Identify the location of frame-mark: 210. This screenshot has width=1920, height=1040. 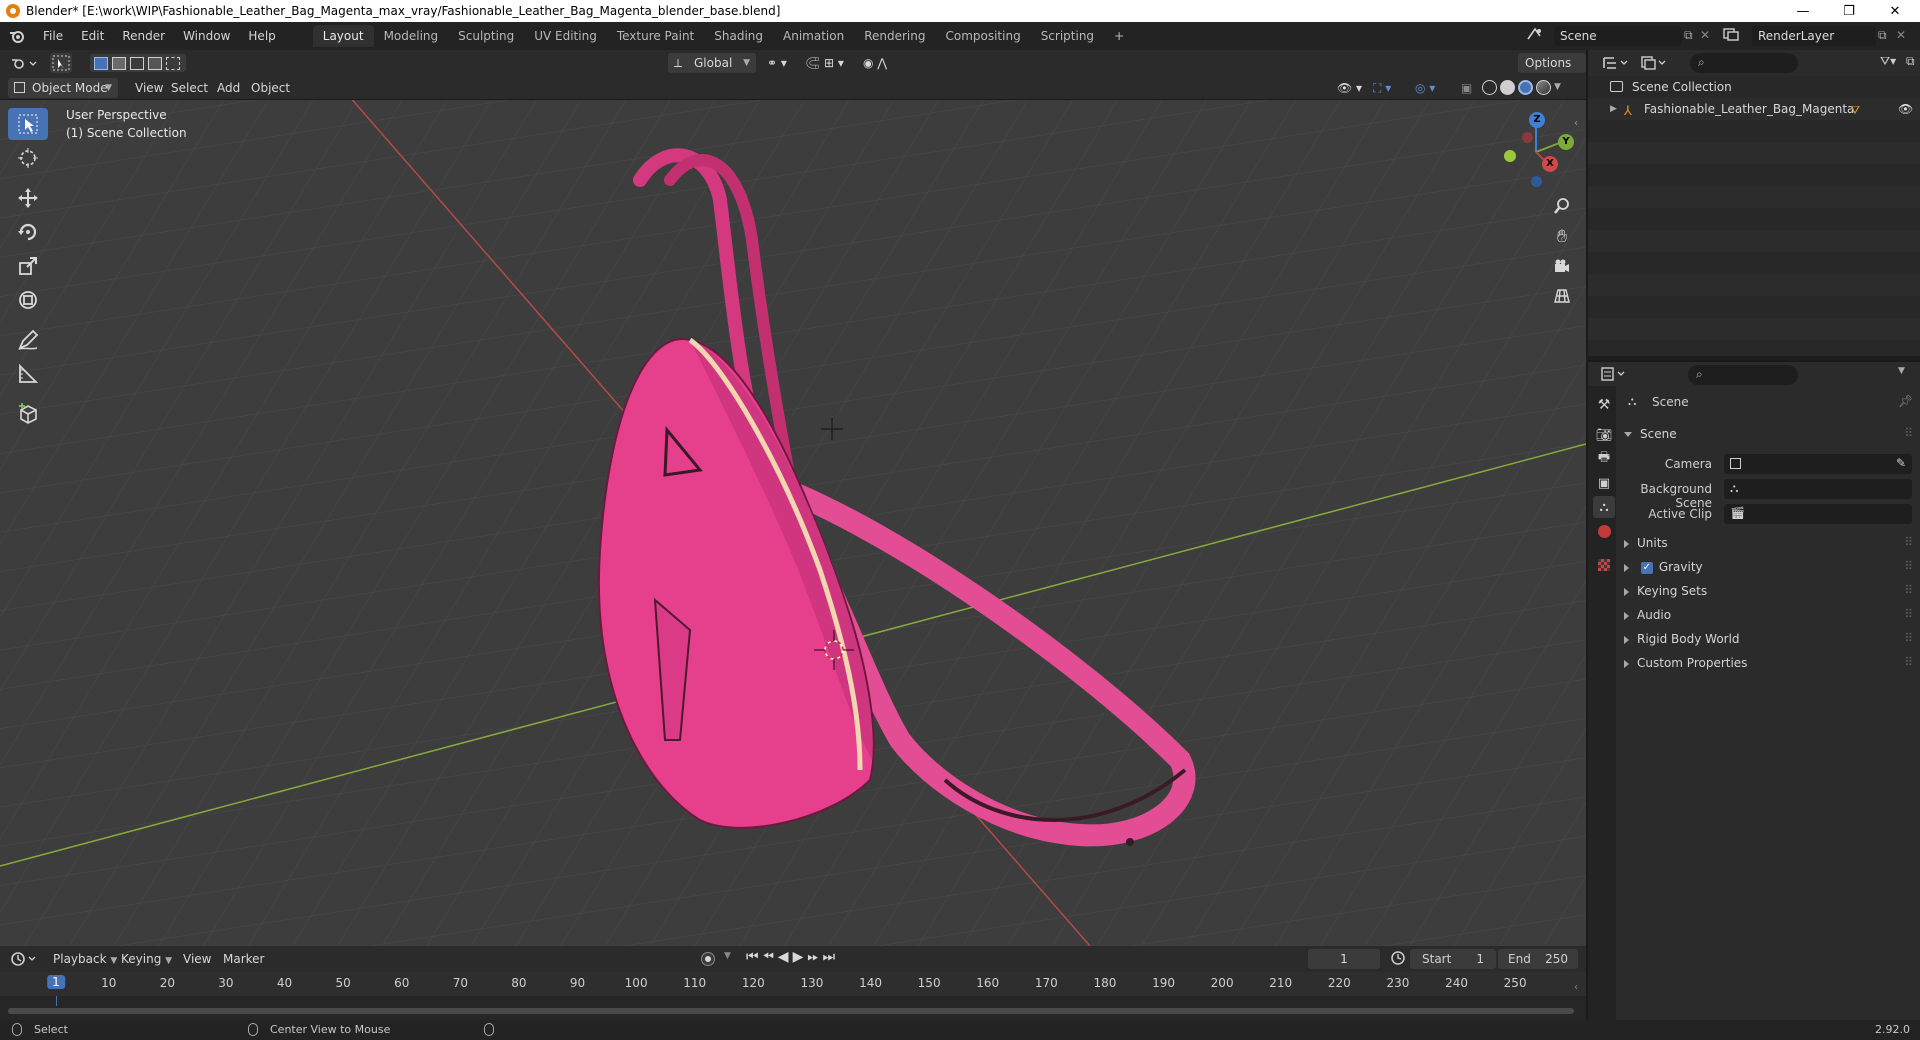
(1280, 983).